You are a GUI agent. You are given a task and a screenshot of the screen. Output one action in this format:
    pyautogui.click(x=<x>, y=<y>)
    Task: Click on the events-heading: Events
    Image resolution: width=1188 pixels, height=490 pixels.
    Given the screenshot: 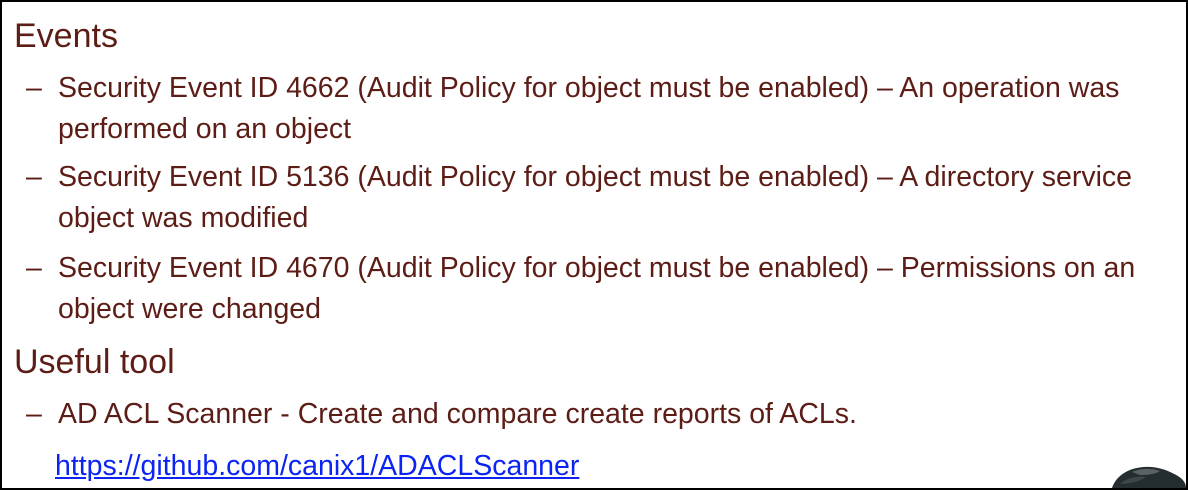 What is the action you would take?
    pyautogui.click(x=66, y=36)
    